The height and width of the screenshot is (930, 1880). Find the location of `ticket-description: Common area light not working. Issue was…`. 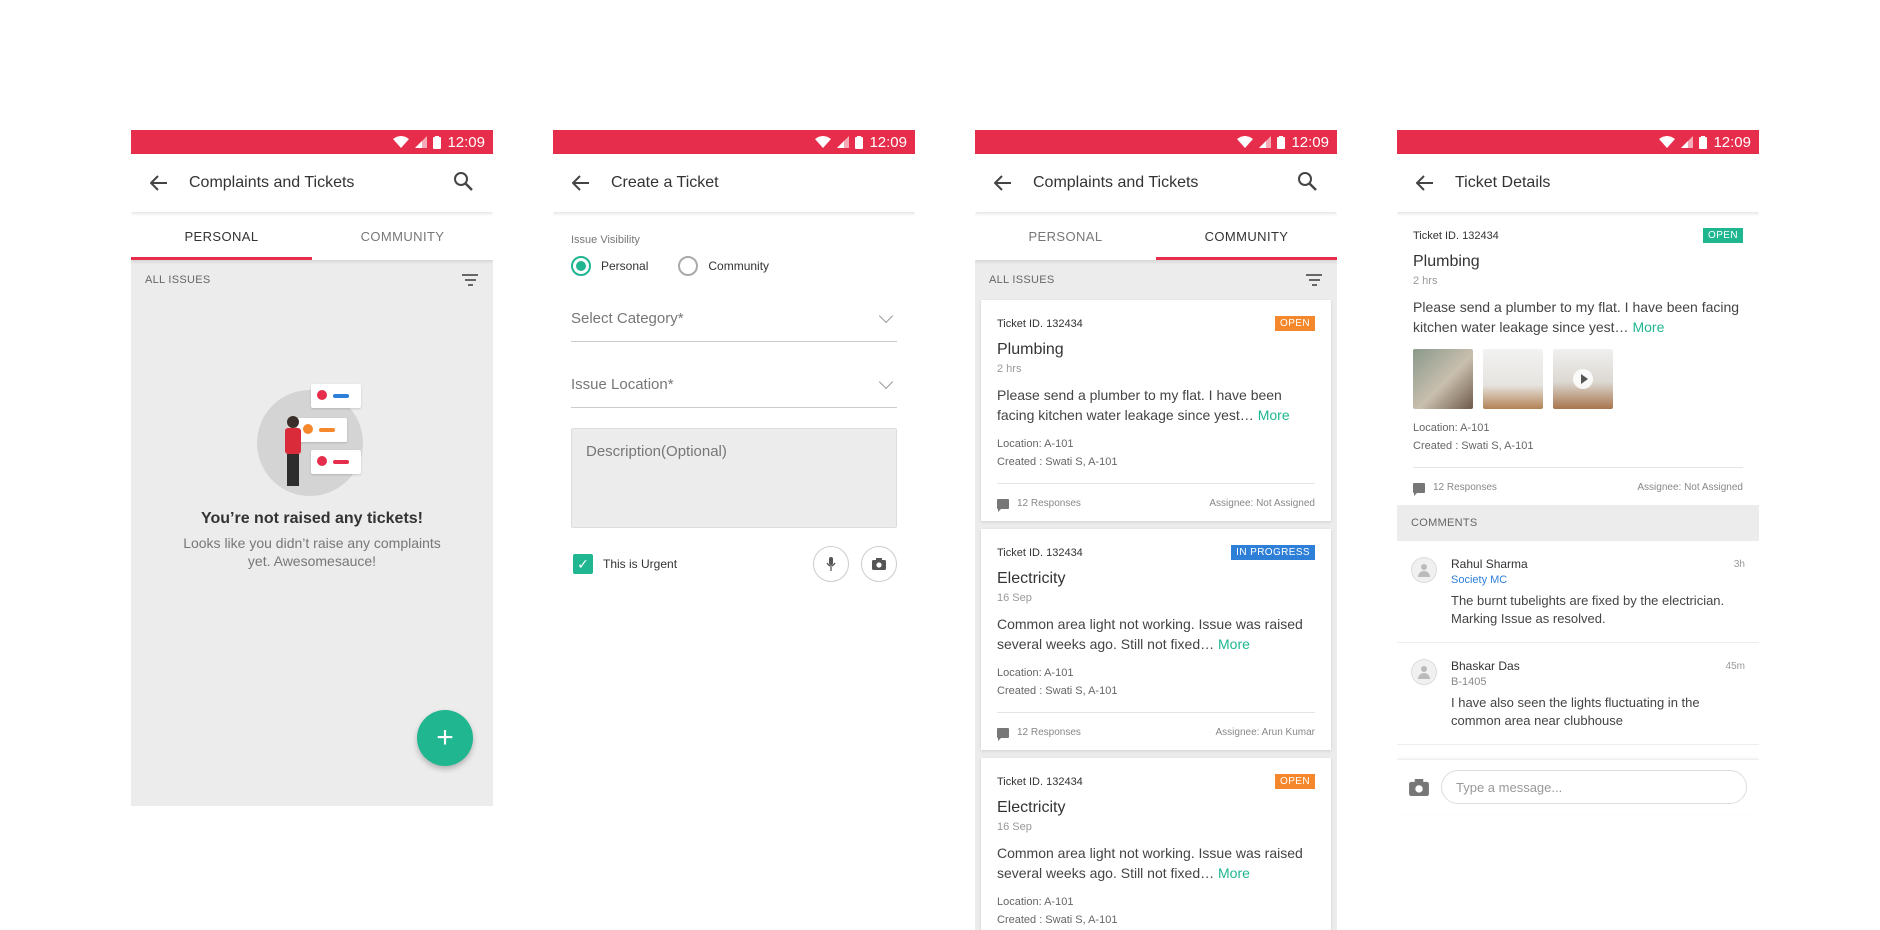

ticket-description: Common area light not working. Issue was… is located at coordinates (1156, 863).